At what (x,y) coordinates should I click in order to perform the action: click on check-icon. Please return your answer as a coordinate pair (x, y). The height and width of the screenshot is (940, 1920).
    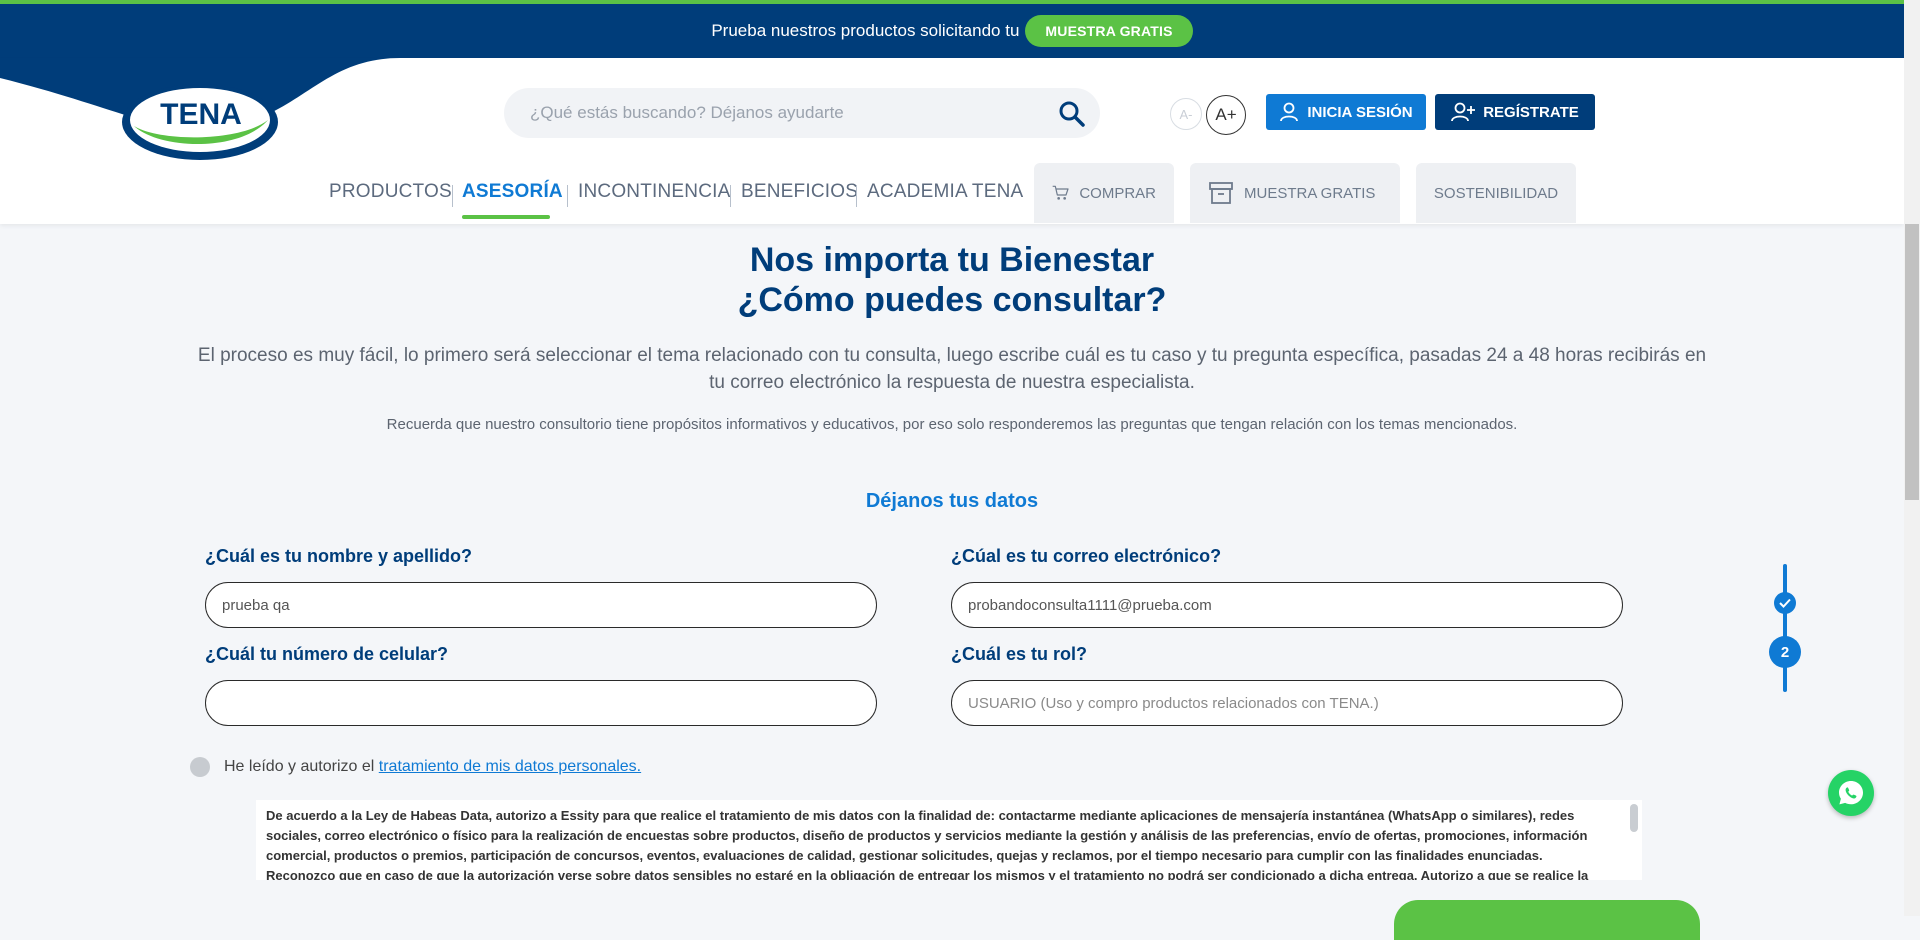
    Looking at the image, I should click on (1785, 603).